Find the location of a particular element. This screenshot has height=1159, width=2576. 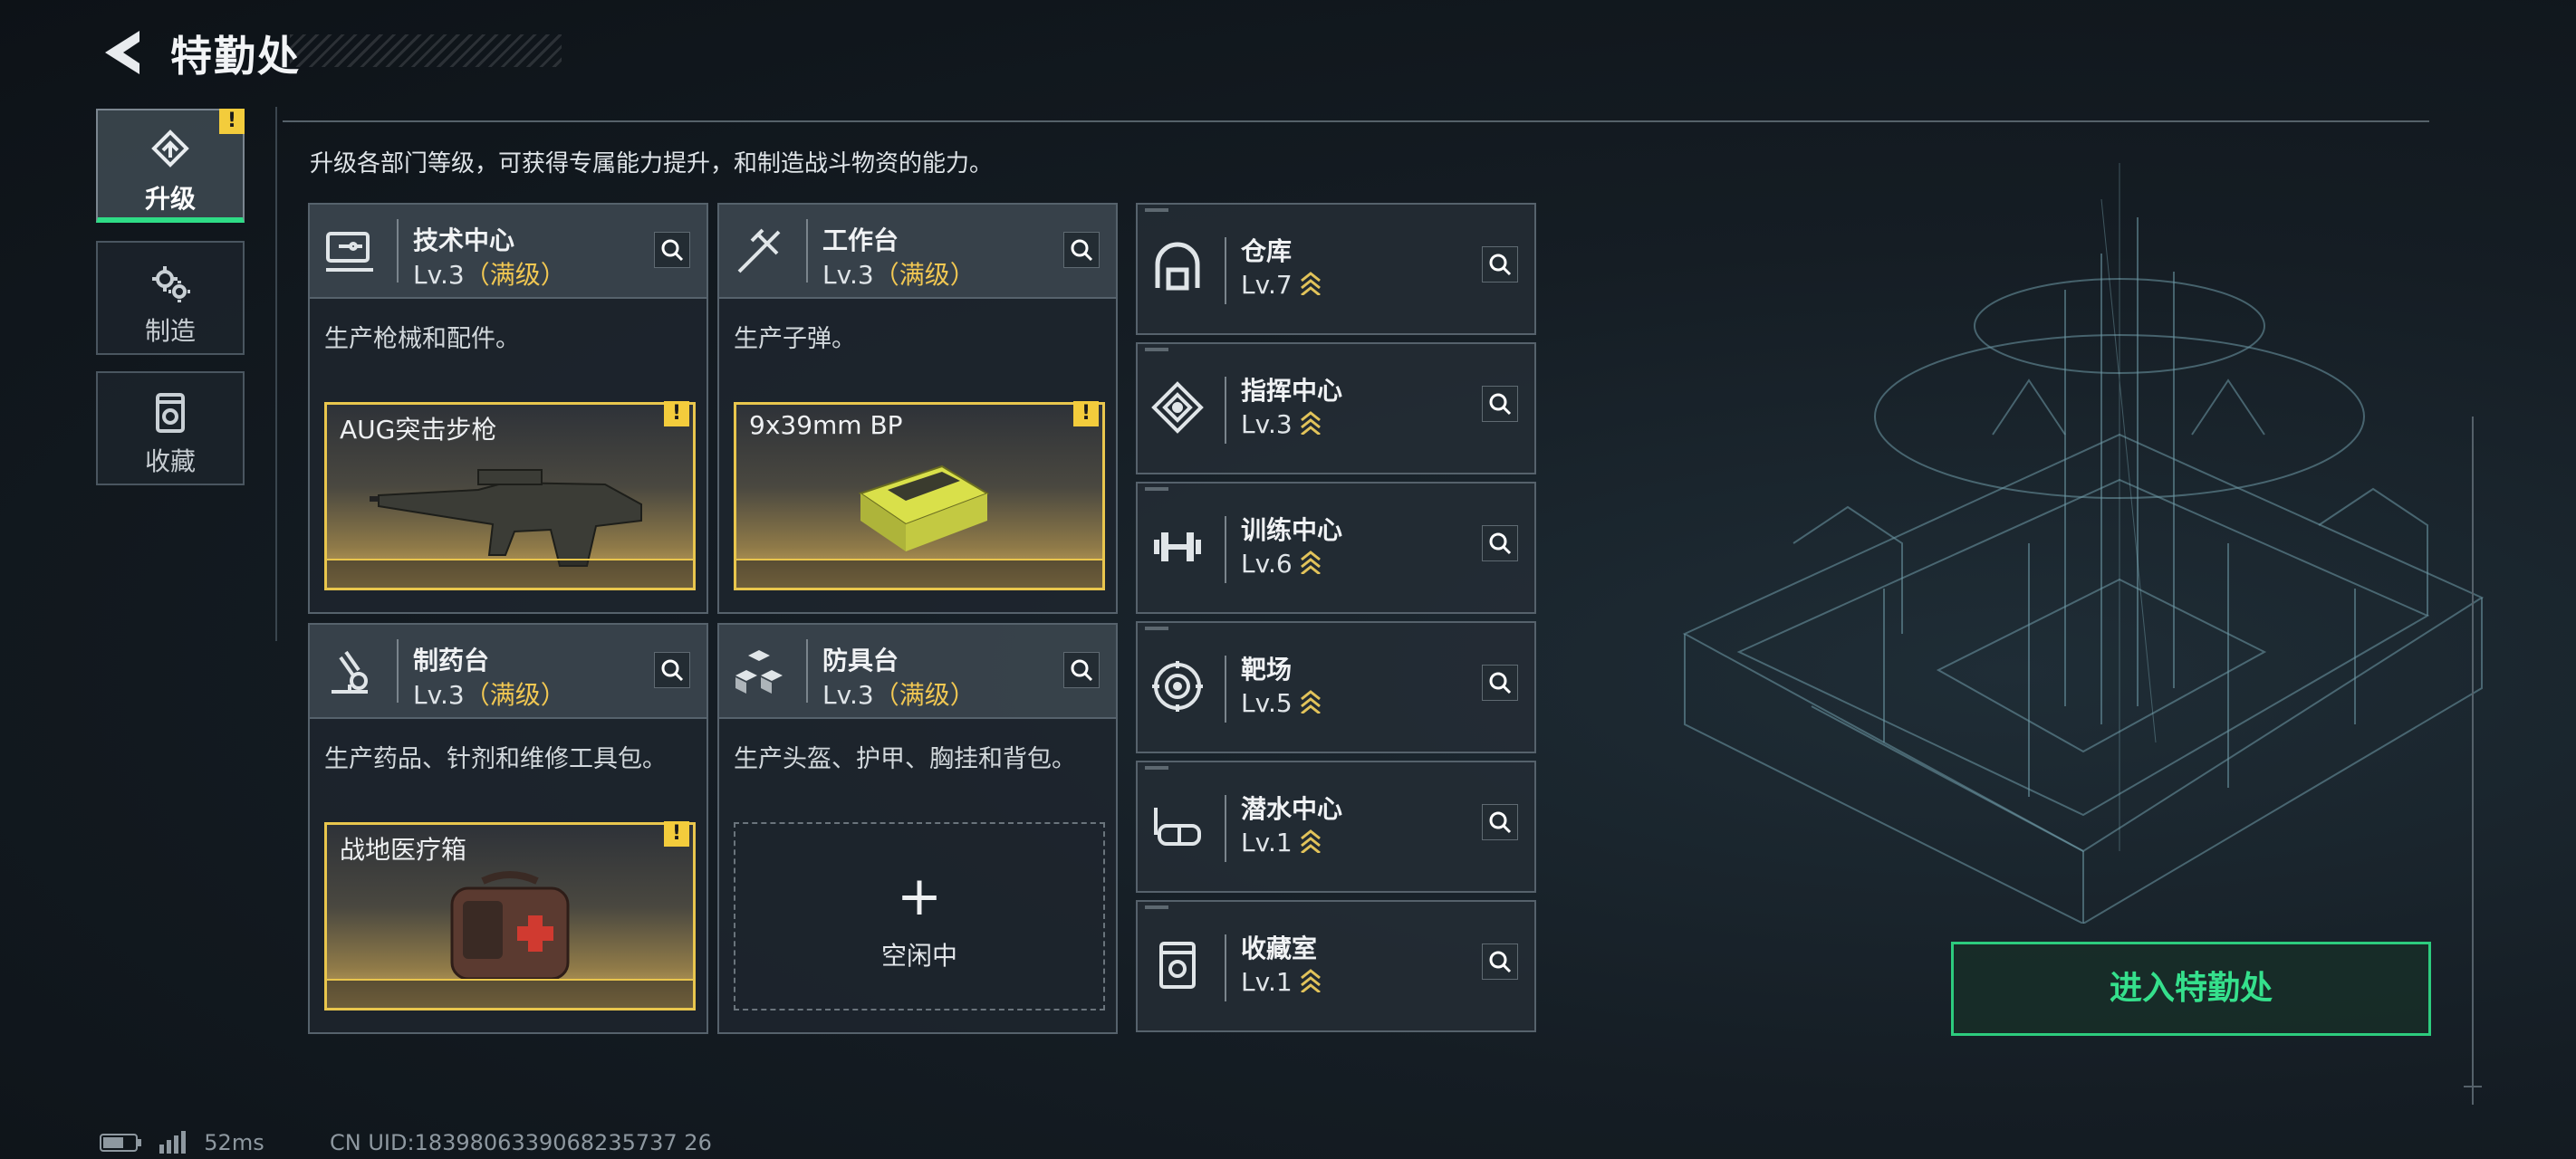

production-slot: AUG突击步枪 ! is located at coordinates (510, 495).